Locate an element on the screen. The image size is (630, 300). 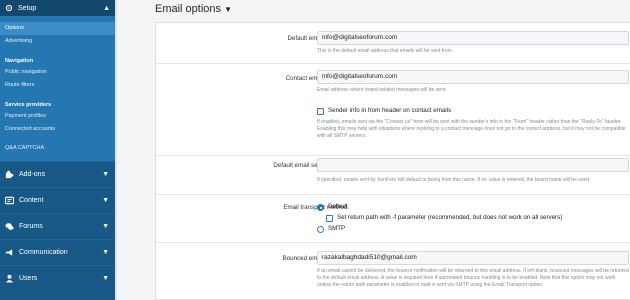
sidebar-item-forums: Forums ▼ is located at coordinates (57, 226).